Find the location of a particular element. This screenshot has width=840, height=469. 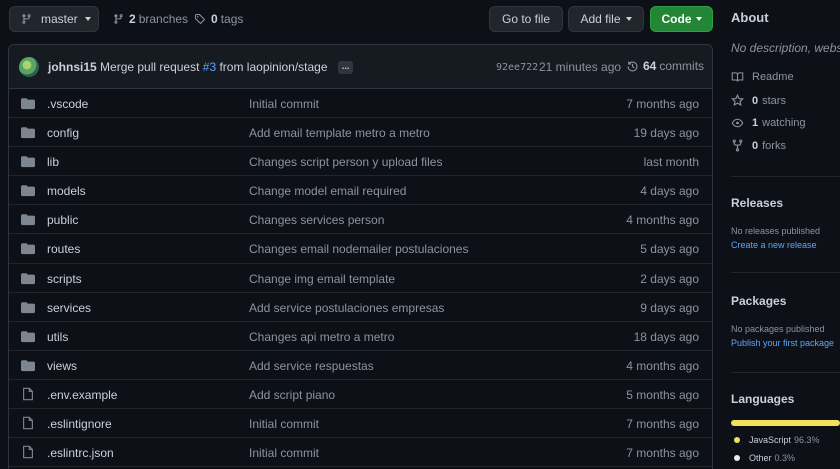

file-commit-message-link: Changes services person is located at coordinates (316, 220).